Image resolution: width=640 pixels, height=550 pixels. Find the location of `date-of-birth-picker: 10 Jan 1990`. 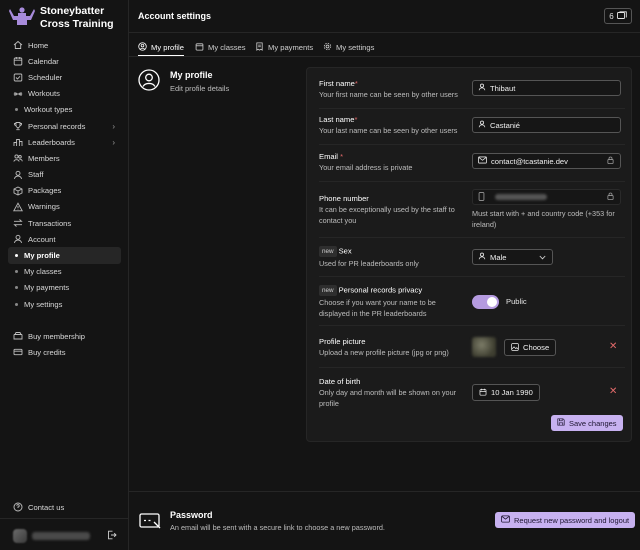

date-of-birth-picker: 10 Jan 1990 is located at coordinates (506, 392).